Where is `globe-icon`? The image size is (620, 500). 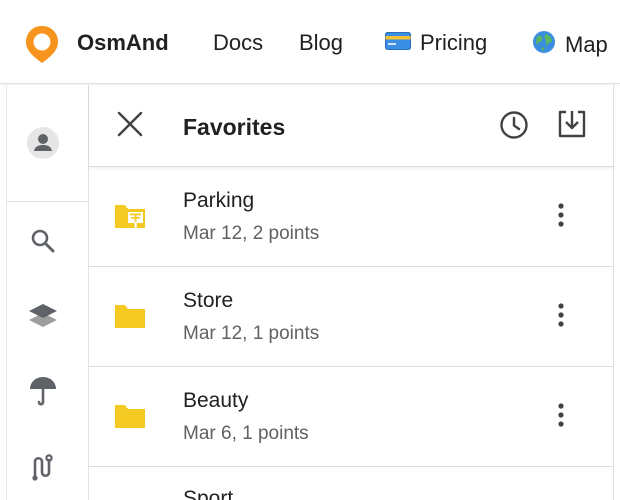 globe-icon is located at coordinates (544, 45).